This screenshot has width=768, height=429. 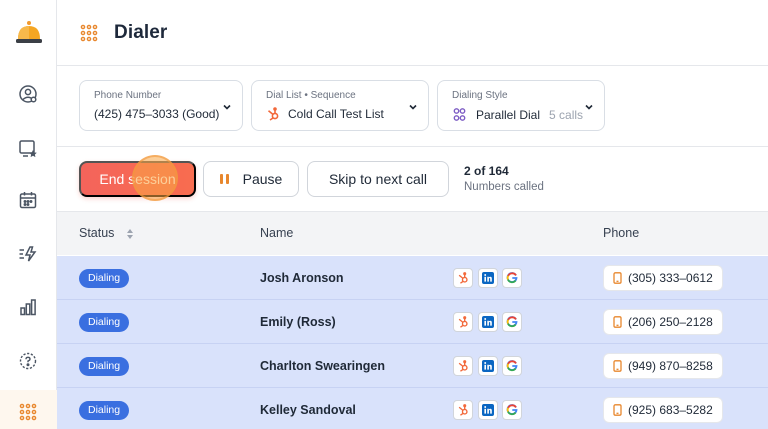 What do you see at coordinates (97, 233) in the screenshot?
I see `column-status-label: Status` at bounding box center [97, 233].